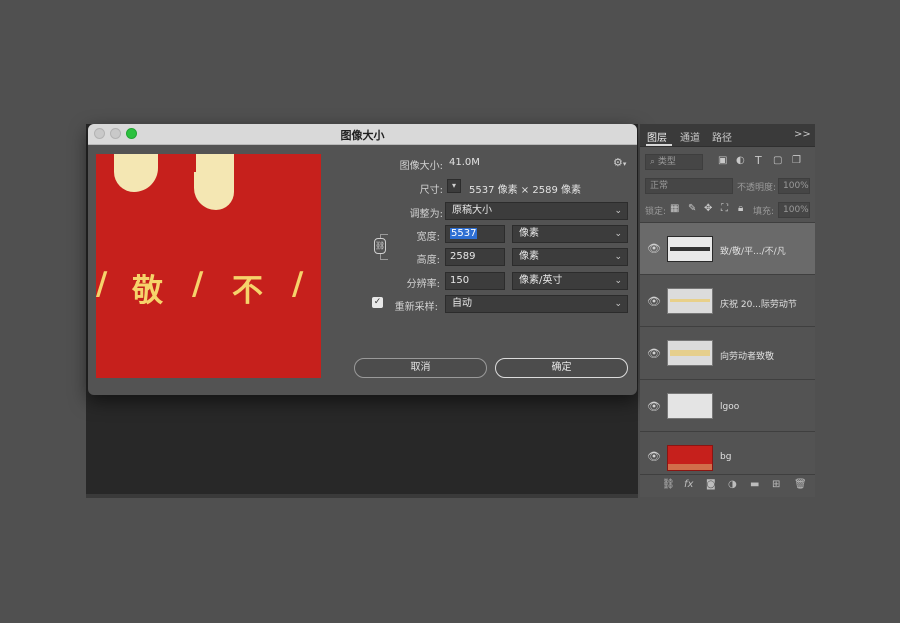 This screenshot has height=623, width=900. What do you see at coordinates (208, 266) in the screenshot?
I see `image-preview: / 敬 / 不 /` at bounding box center [208, 266].